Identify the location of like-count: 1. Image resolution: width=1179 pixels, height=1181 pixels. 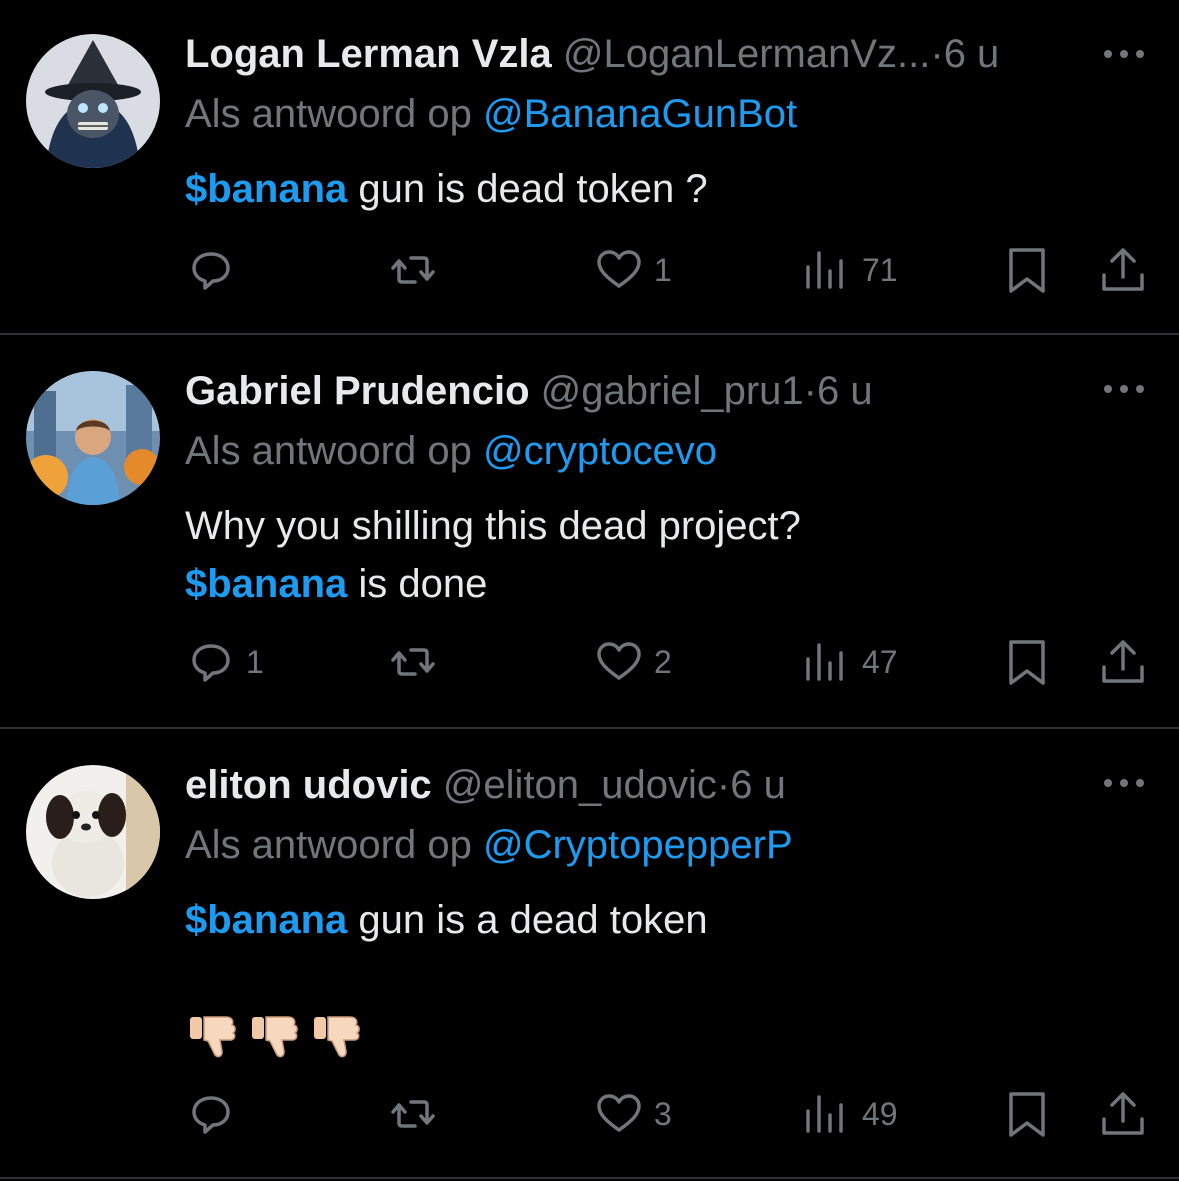
(663, 270).